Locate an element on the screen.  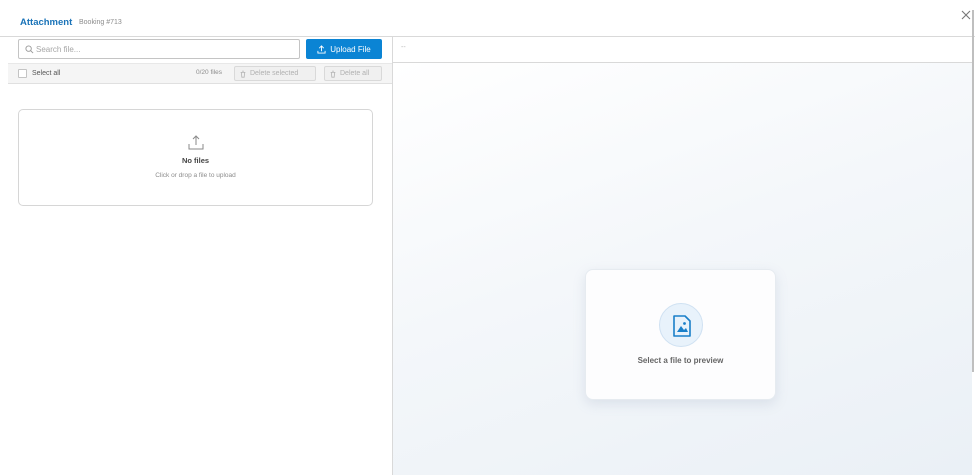
delete-all-label: Delete all is located at coordinates (355, 73).